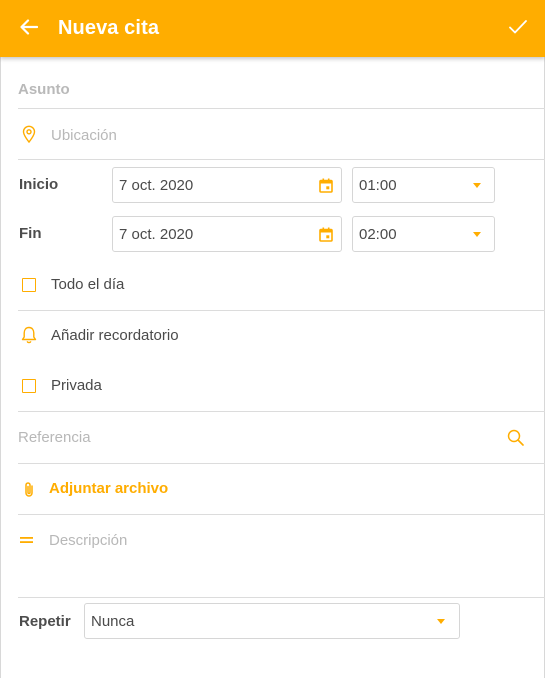  I want to click on private-checkbox, so click(29, 386).